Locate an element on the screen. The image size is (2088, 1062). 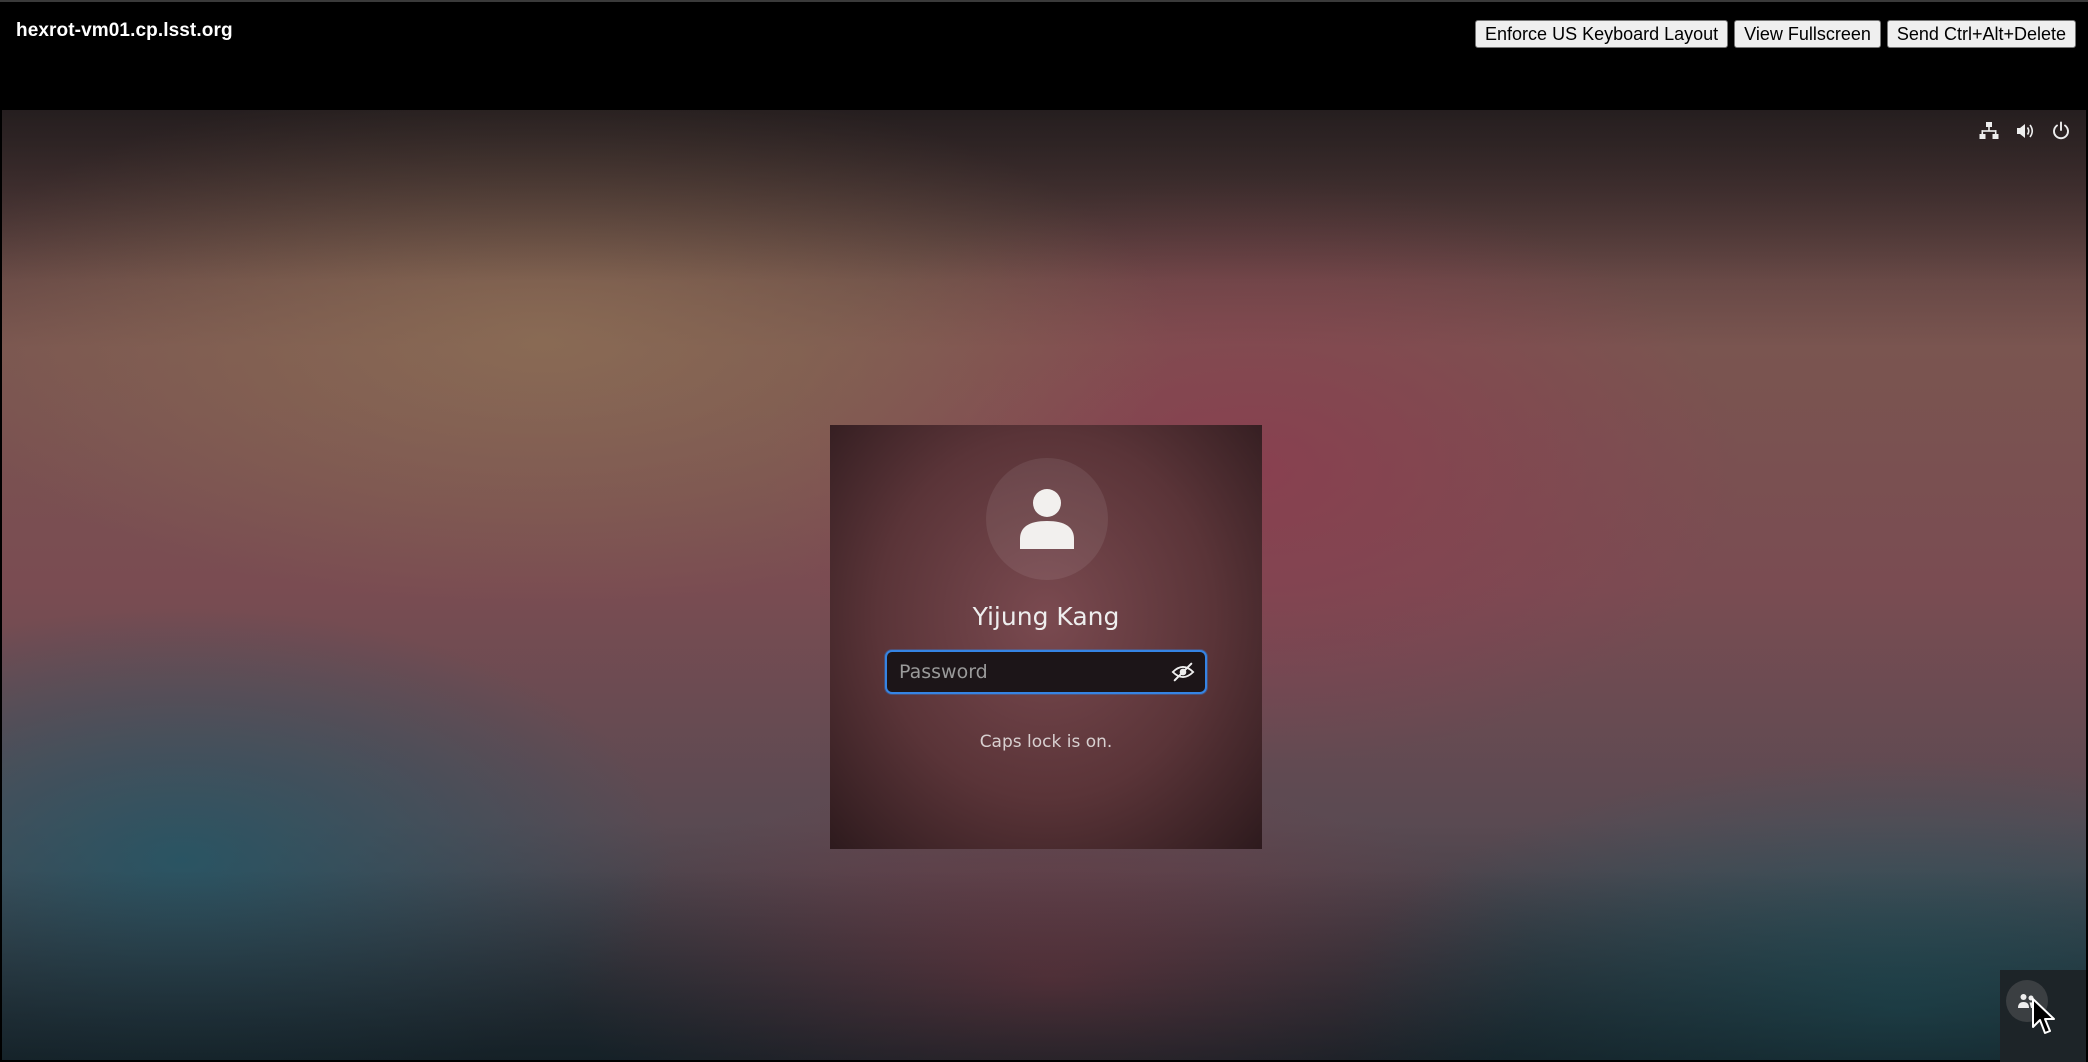
volume-icon is located at coordinates (2025, 131).